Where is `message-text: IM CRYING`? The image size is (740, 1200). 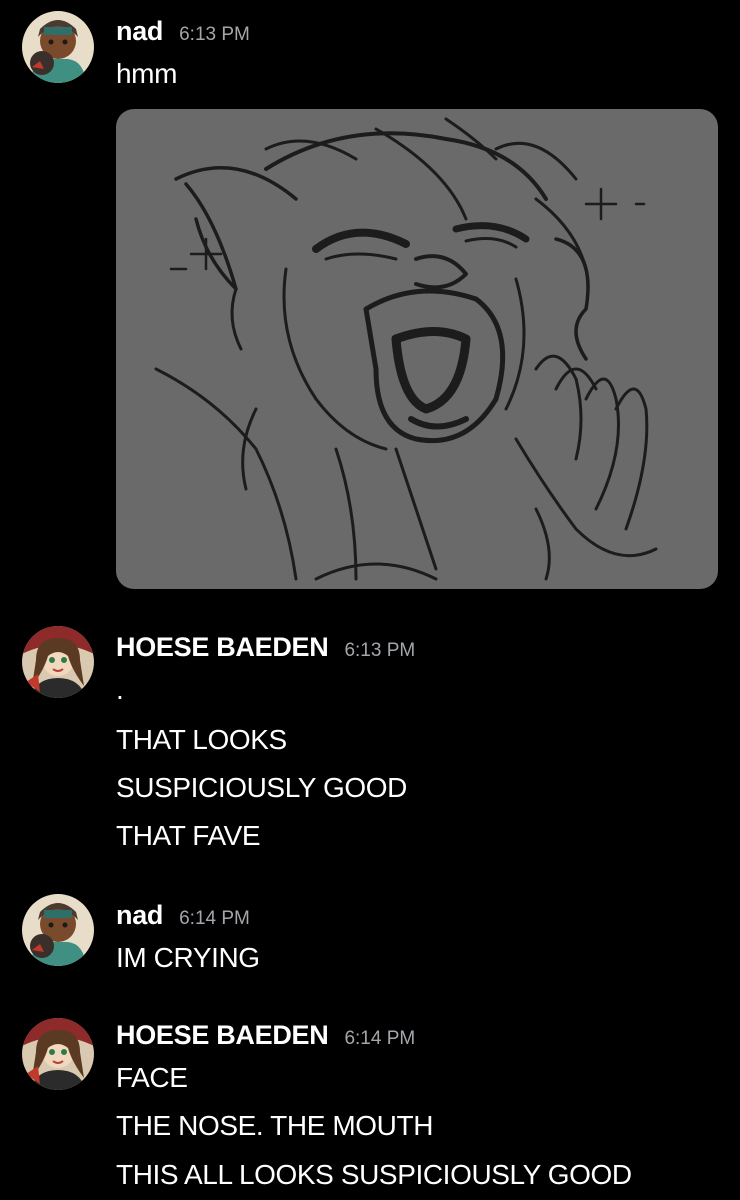
message-text: IM CRYING is located at coordinates (188, 957).